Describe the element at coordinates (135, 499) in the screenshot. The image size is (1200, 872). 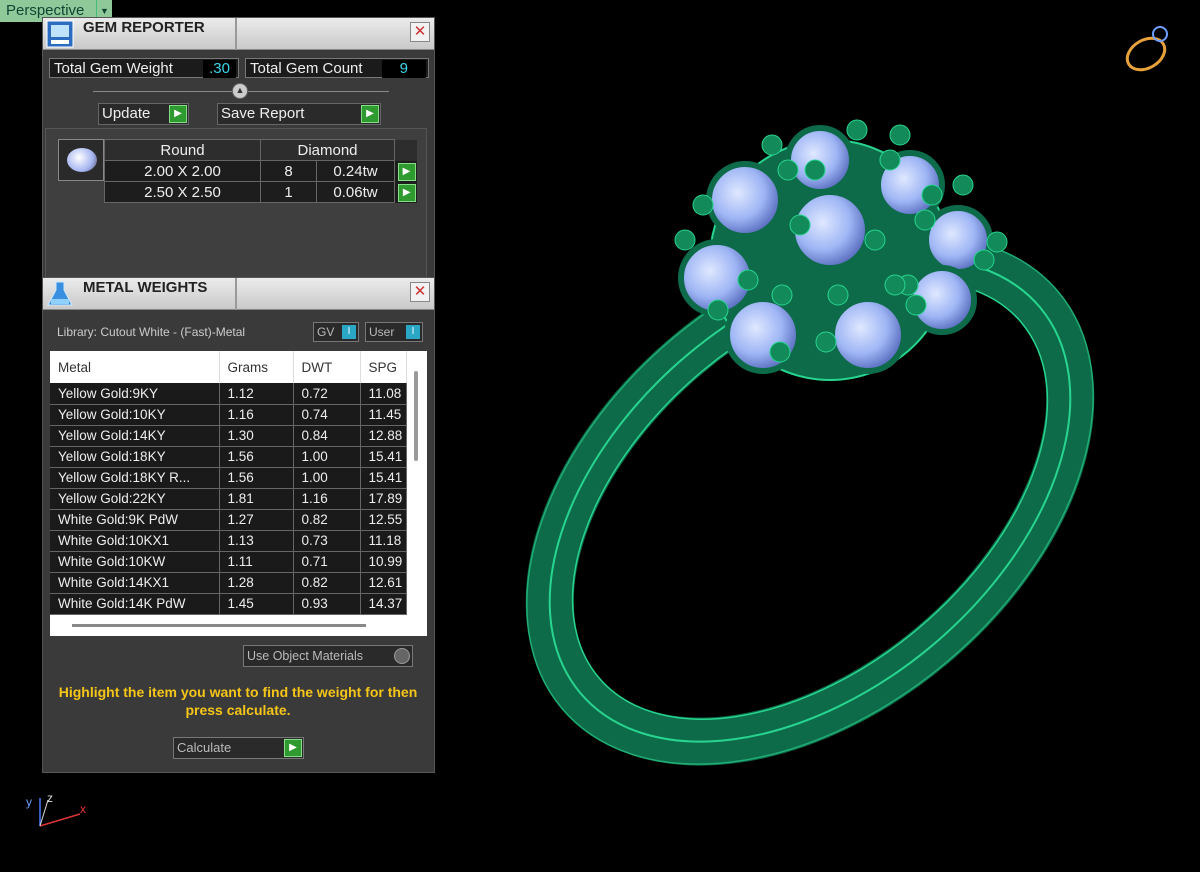
I see `metal-name: Yellow Gold:22KY` at that location.